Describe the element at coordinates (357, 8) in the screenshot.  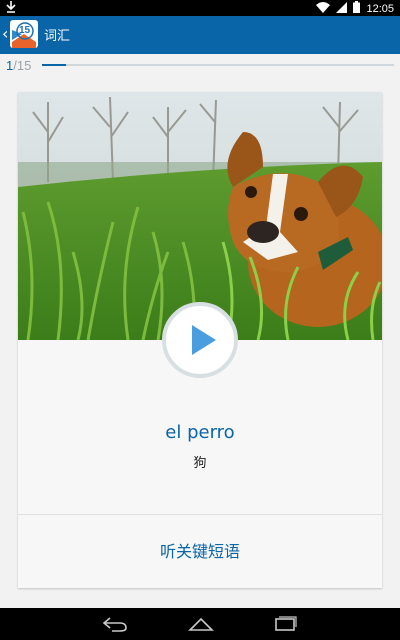
I see `battery-icon` at that location.